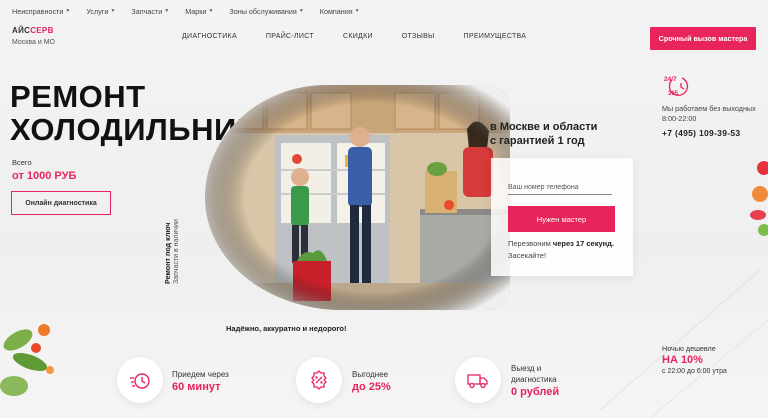  What do you see at coordinates (535, 392) in the screenshot?
I see `feature-free-visit-value: 0 рублей` at bounding box center [535, 392].